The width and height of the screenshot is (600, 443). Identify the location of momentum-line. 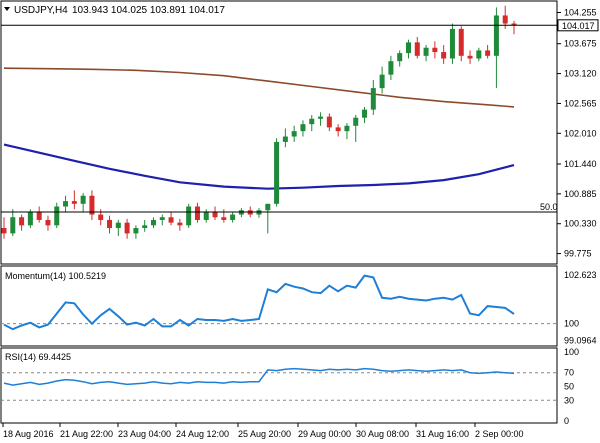
(259, 302).